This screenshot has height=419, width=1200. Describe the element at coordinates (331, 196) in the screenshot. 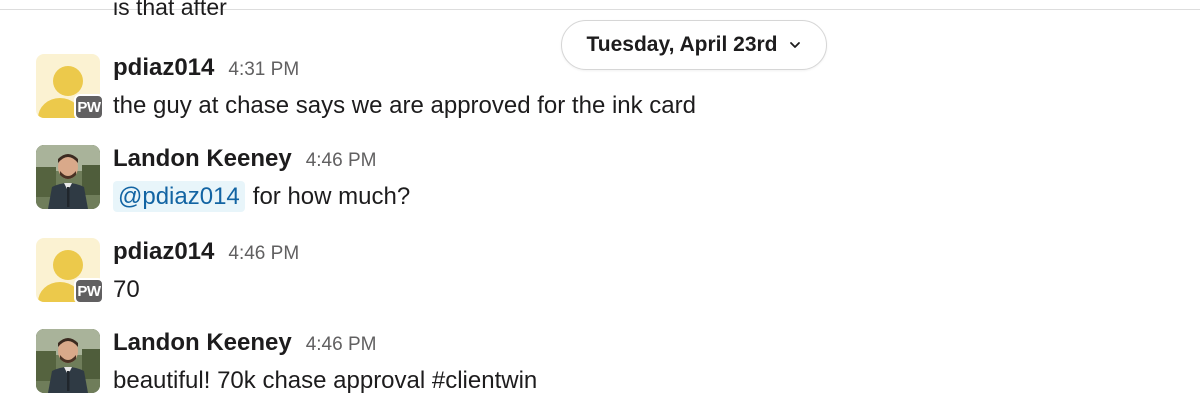

I see `message-text-body: for how much?` at that location.